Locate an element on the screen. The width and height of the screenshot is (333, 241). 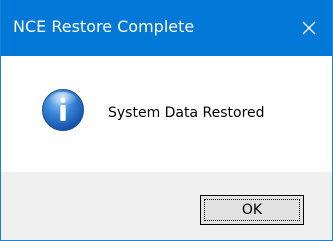
focus-rectangle is located at coordinates (252, 210).